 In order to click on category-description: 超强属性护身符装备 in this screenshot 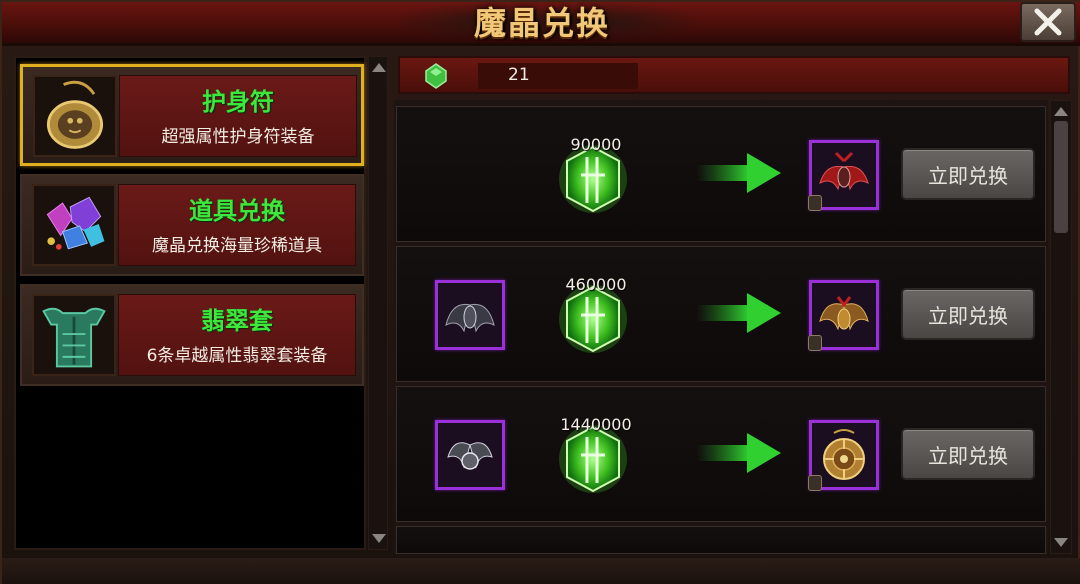, I will do `click(238, 137)`.